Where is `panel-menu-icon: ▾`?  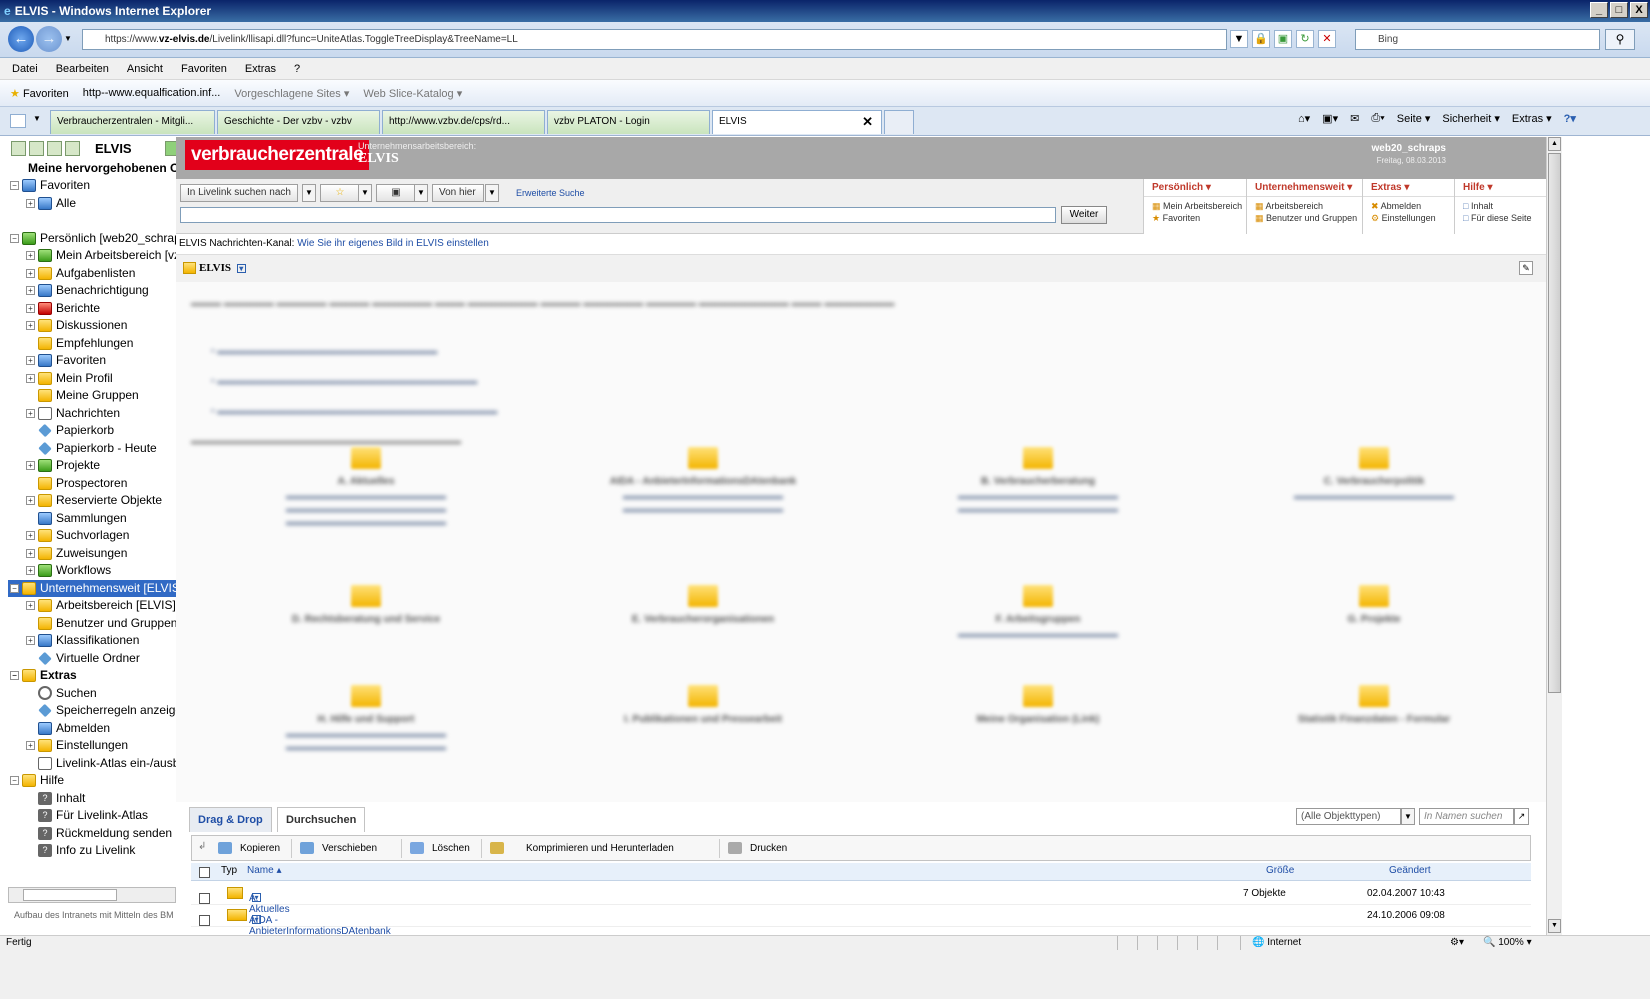 panel-menu-icon: ▾ is located at coordinates (241, 268).